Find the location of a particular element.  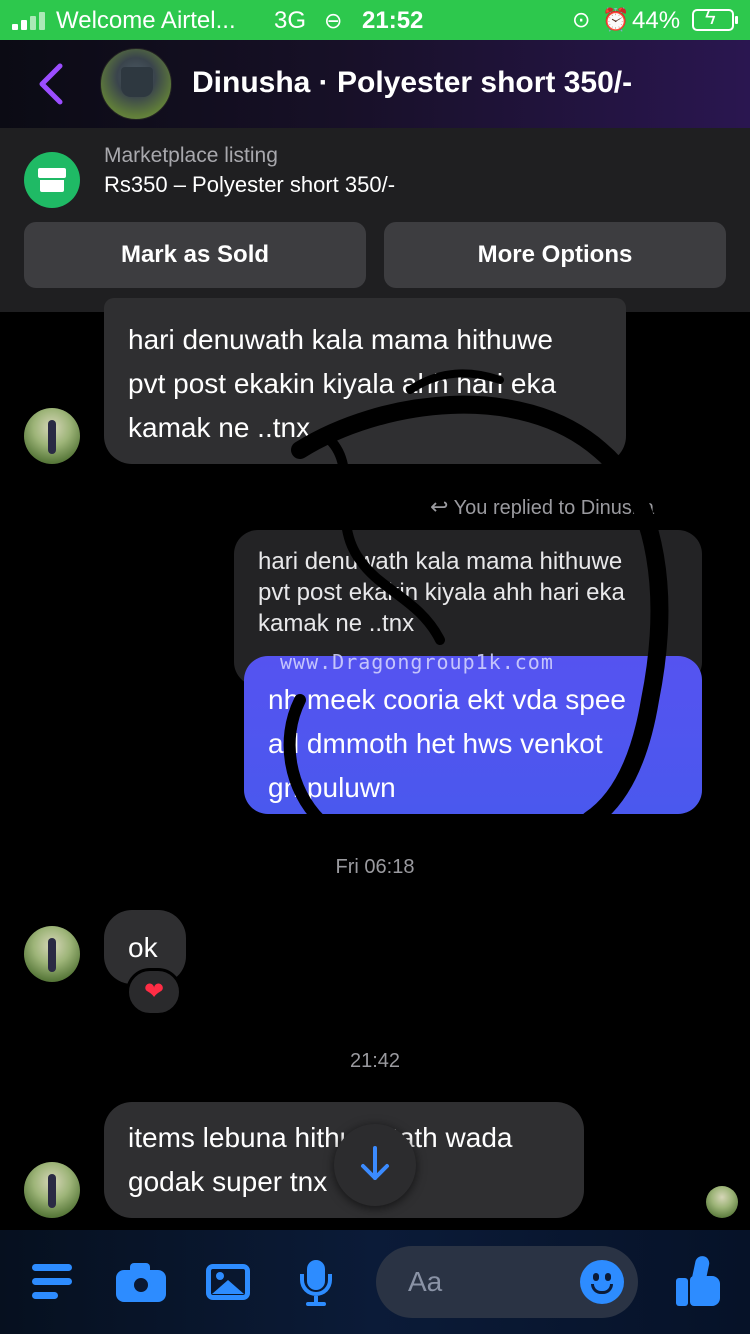

scroll-to-bottom-button is located at coordinates (375, 1165).